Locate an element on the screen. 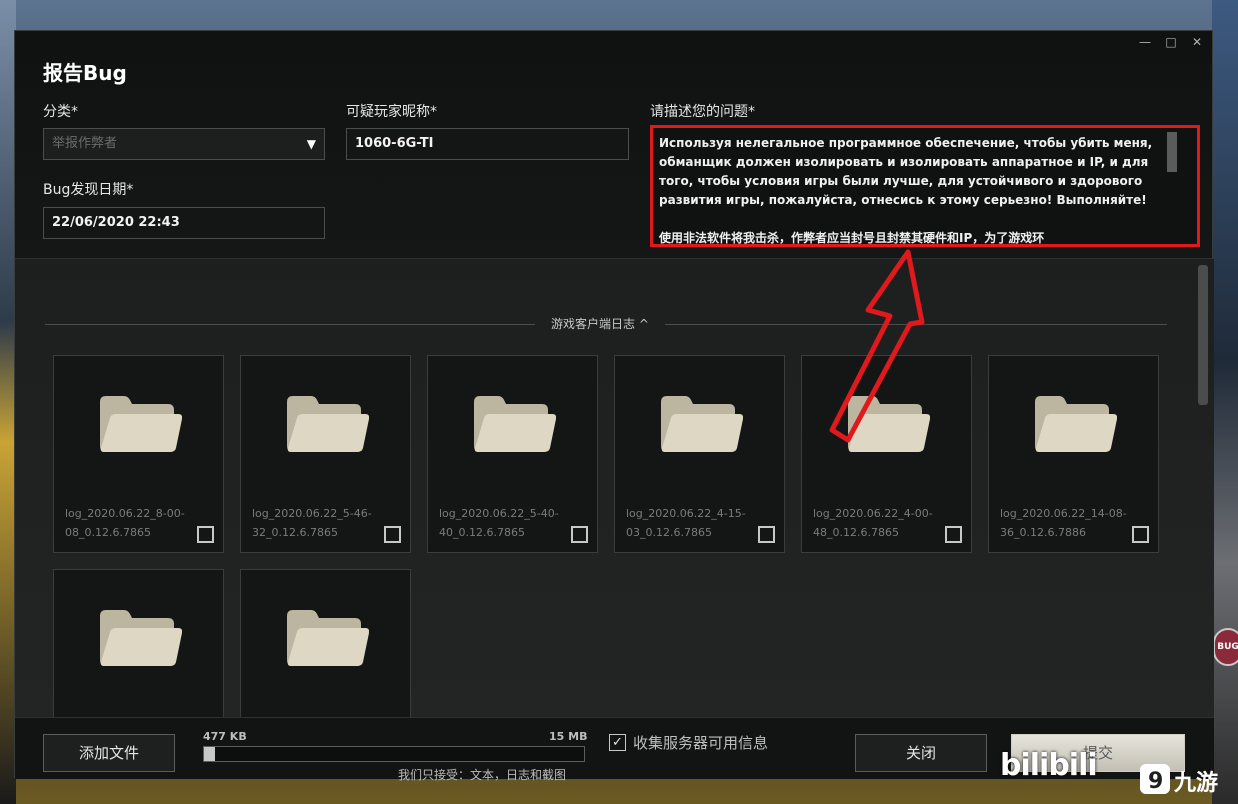 The height and width of the screenshot is (804, 1238). collect-info-label: 收集服务器可用信息 is located at coordinates (701, 743).